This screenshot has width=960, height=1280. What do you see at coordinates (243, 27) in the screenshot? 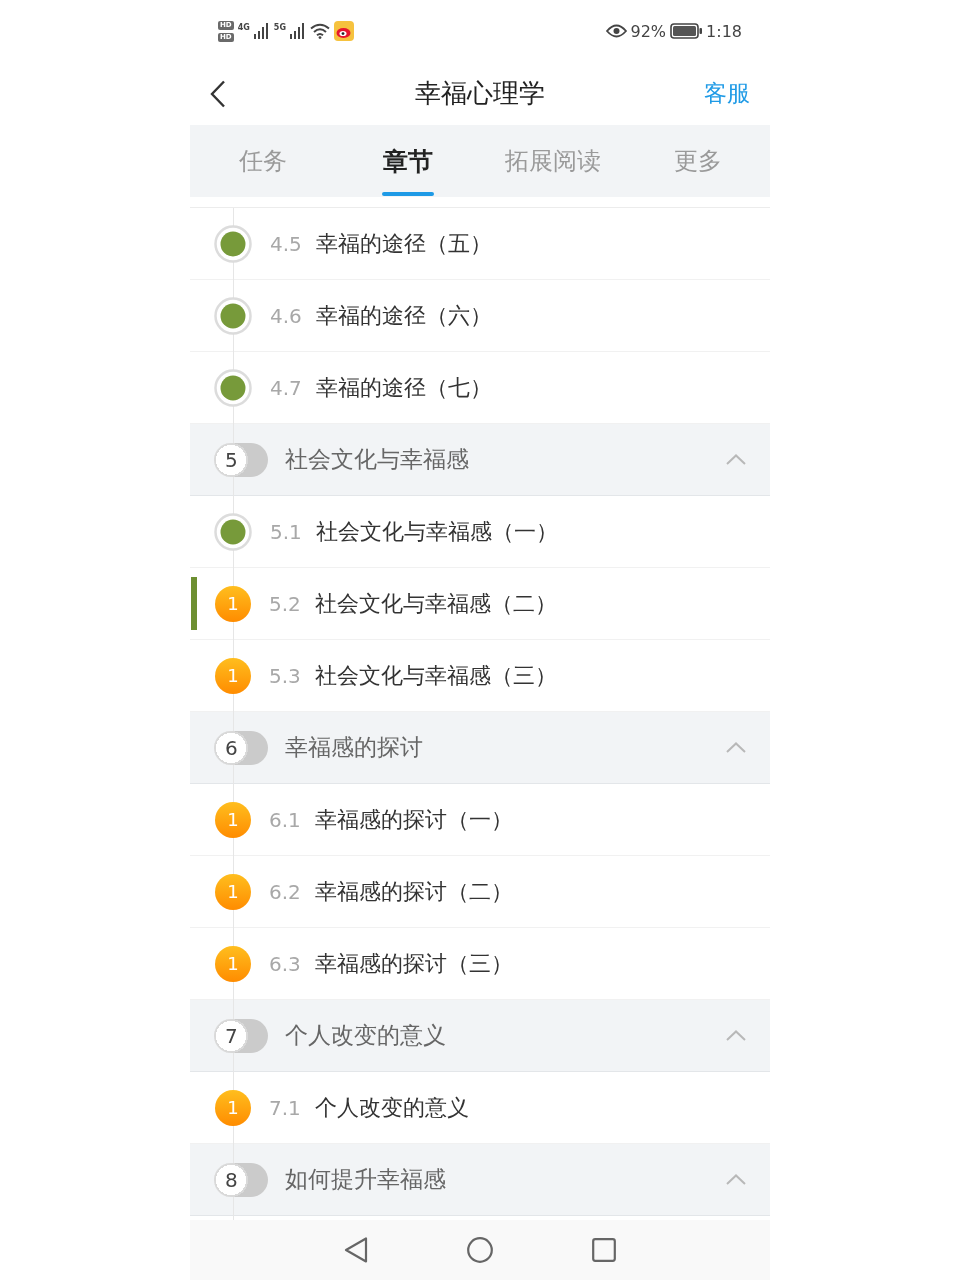
I see `network-label: 4G` at bounding box center [243, 27].